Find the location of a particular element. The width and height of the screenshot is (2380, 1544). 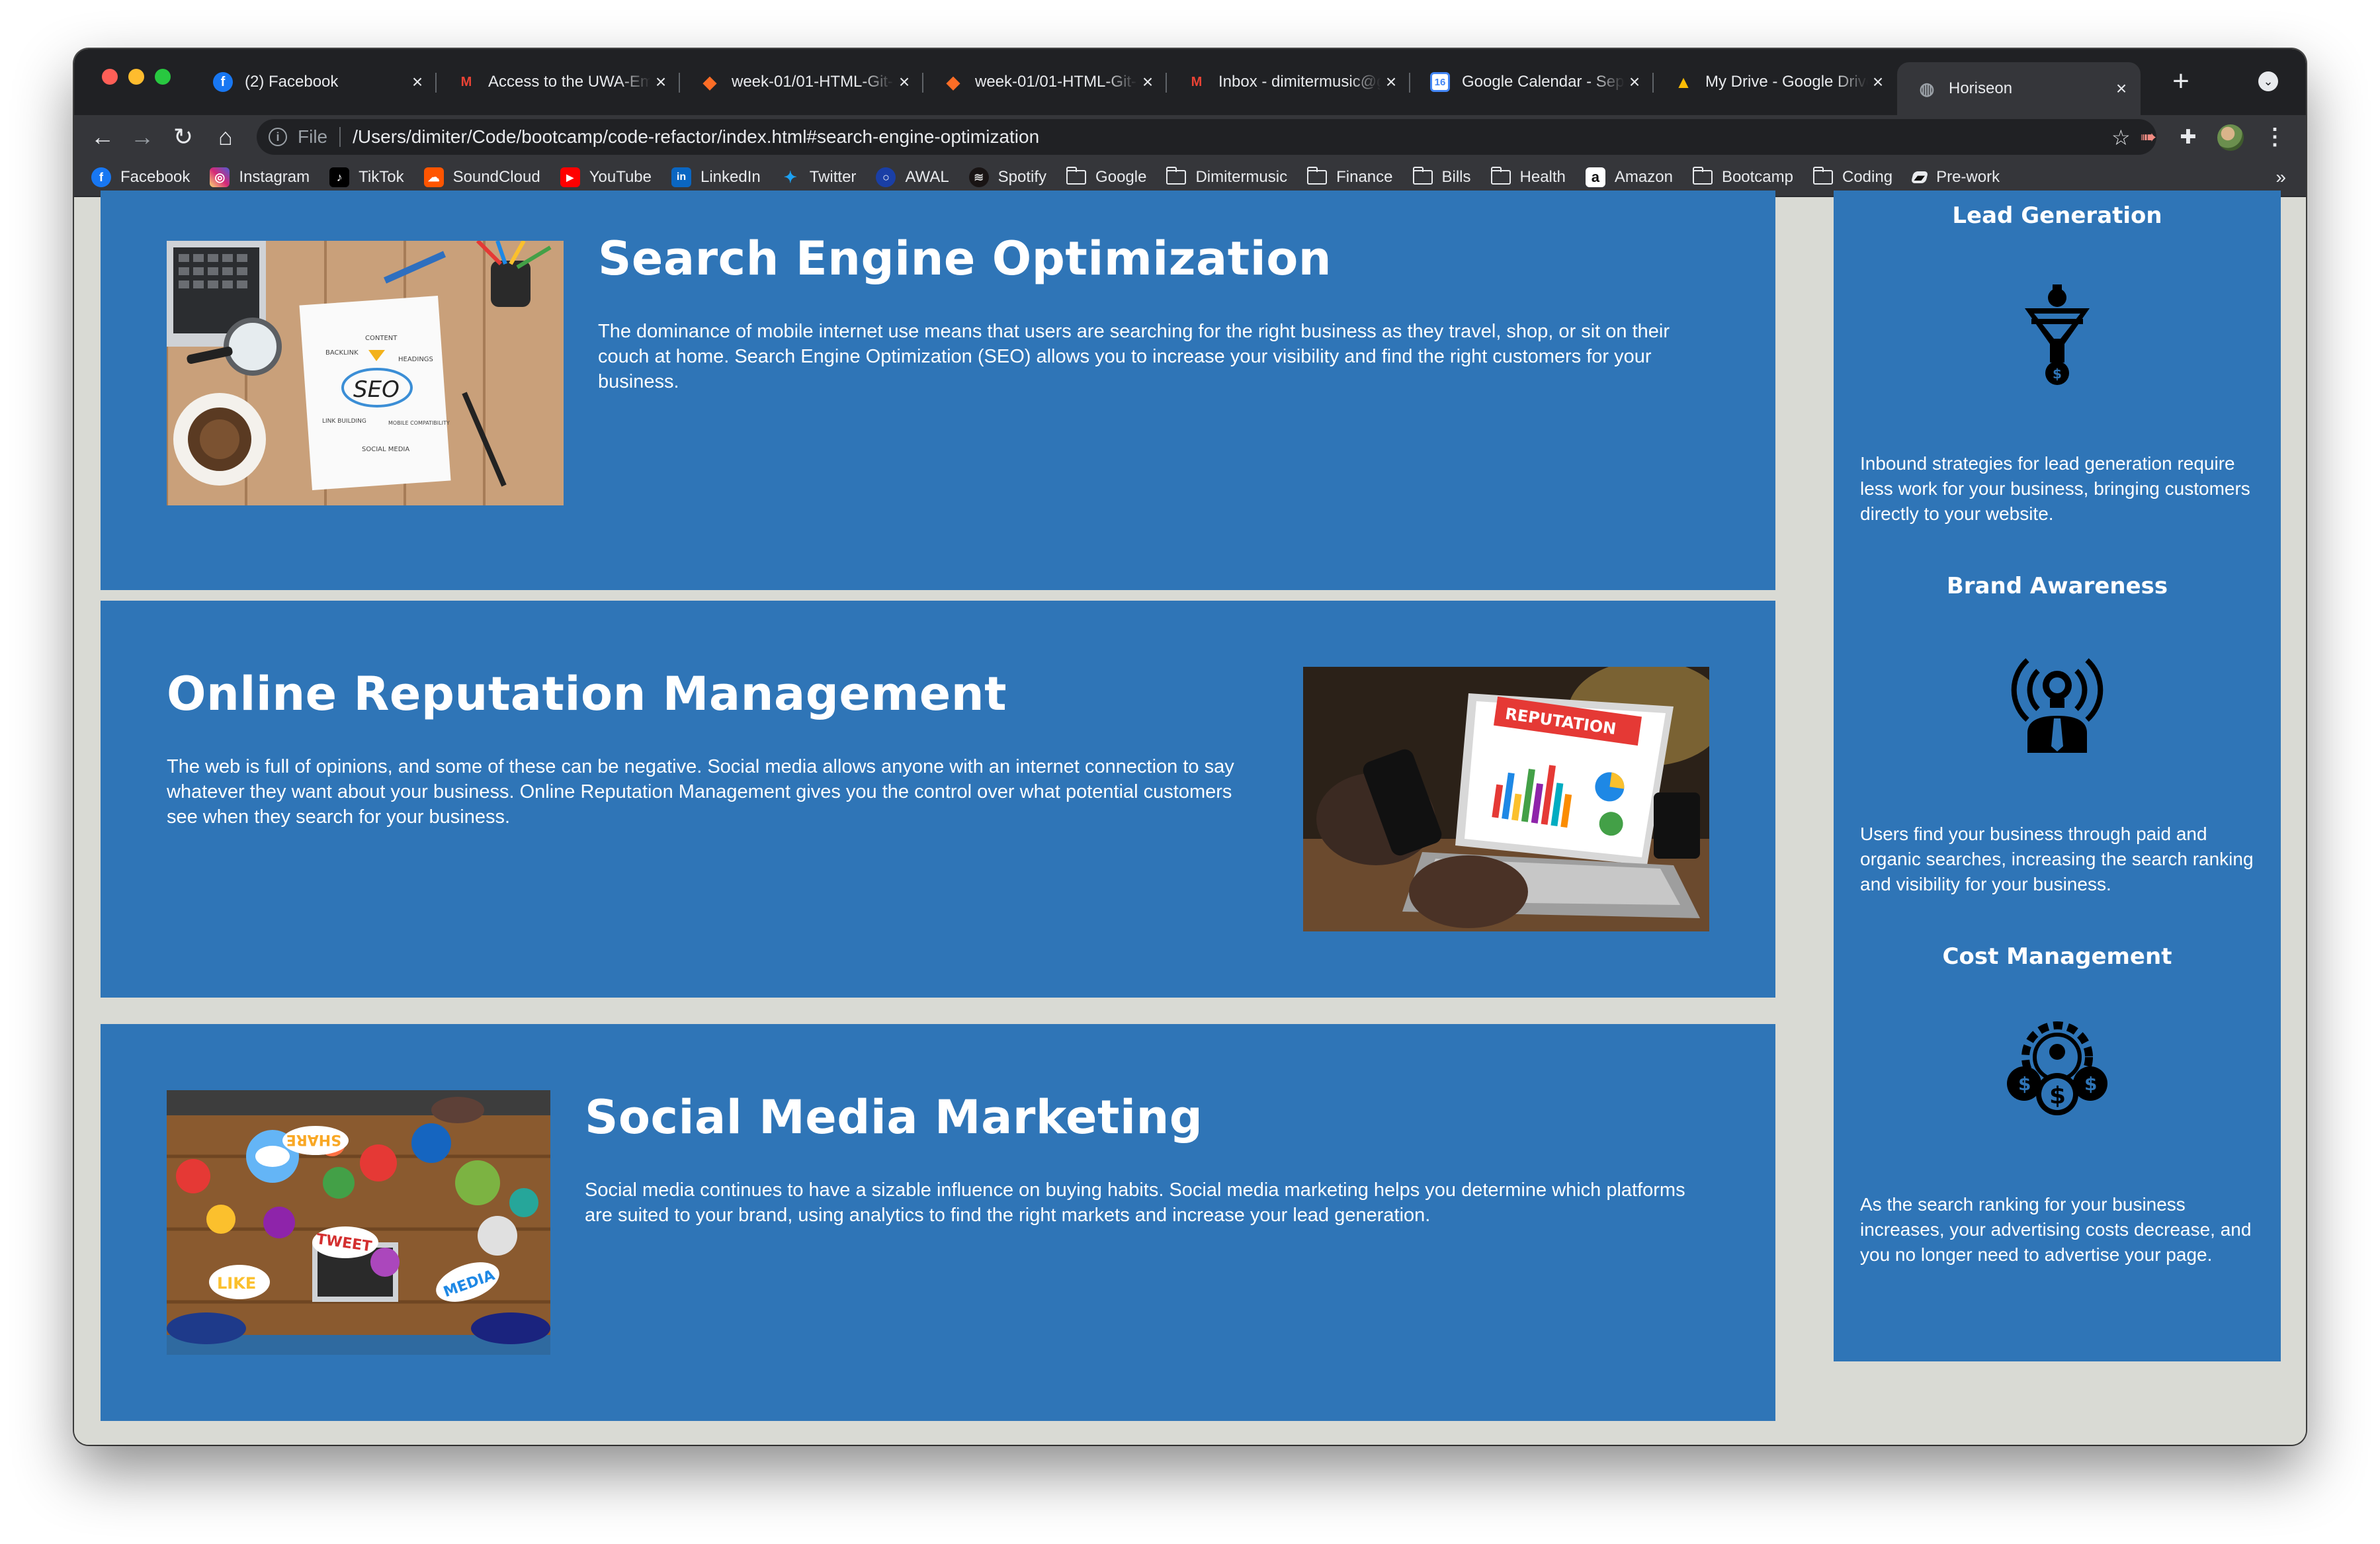

cost-management-icon: $ $ $ is located at coordinates (2057, 1070).